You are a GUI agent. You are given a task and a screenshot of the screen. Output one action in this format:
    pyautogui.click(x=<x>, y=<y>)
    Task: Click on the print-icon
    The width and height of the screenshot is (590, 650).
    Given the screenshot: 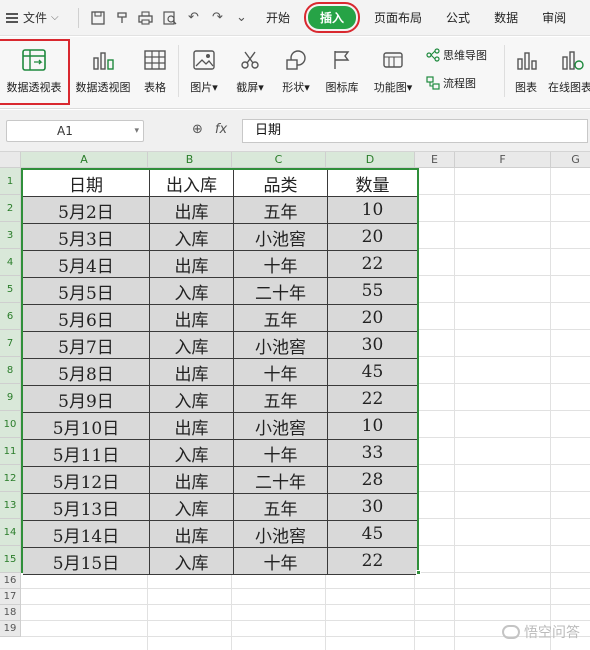 What is the action you would take?
    pyautogui.click(x=145, y=17)
    